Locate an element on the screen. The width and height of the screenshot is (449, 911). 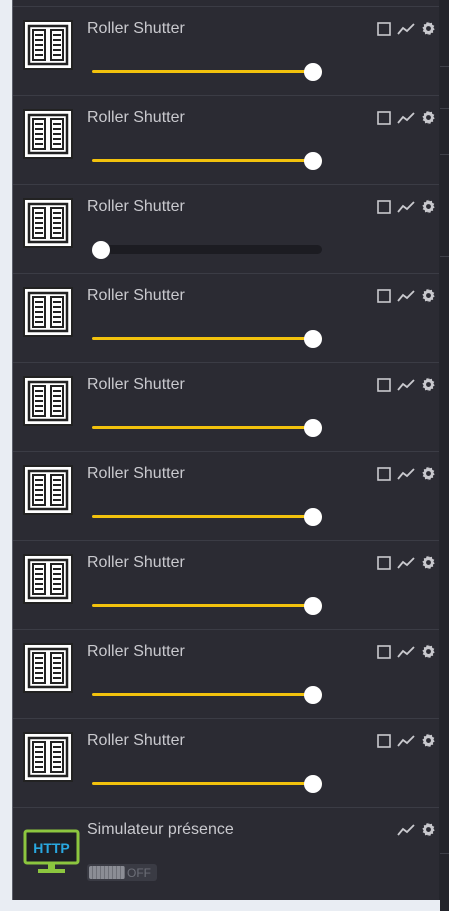
toggle-grip is located at coordinates (107, 872).